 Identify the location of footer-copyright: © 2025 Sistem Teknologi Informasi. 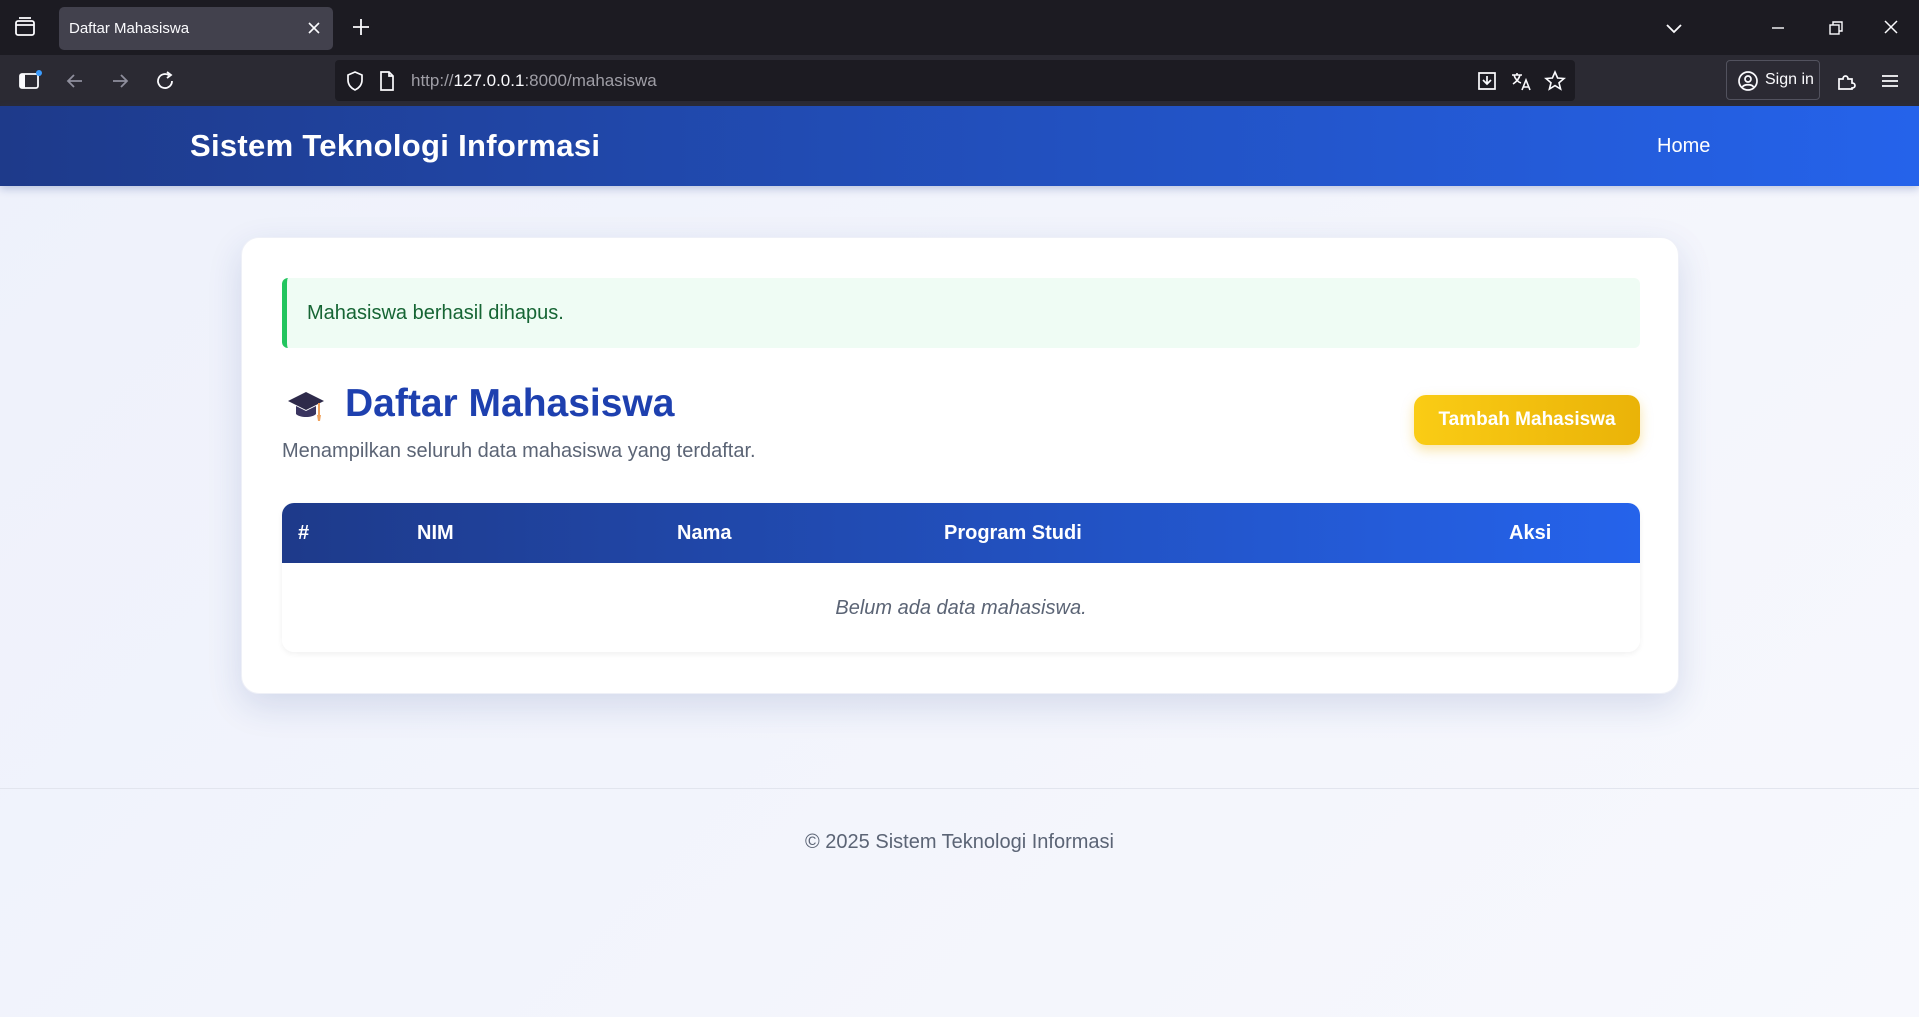
(959, 842).